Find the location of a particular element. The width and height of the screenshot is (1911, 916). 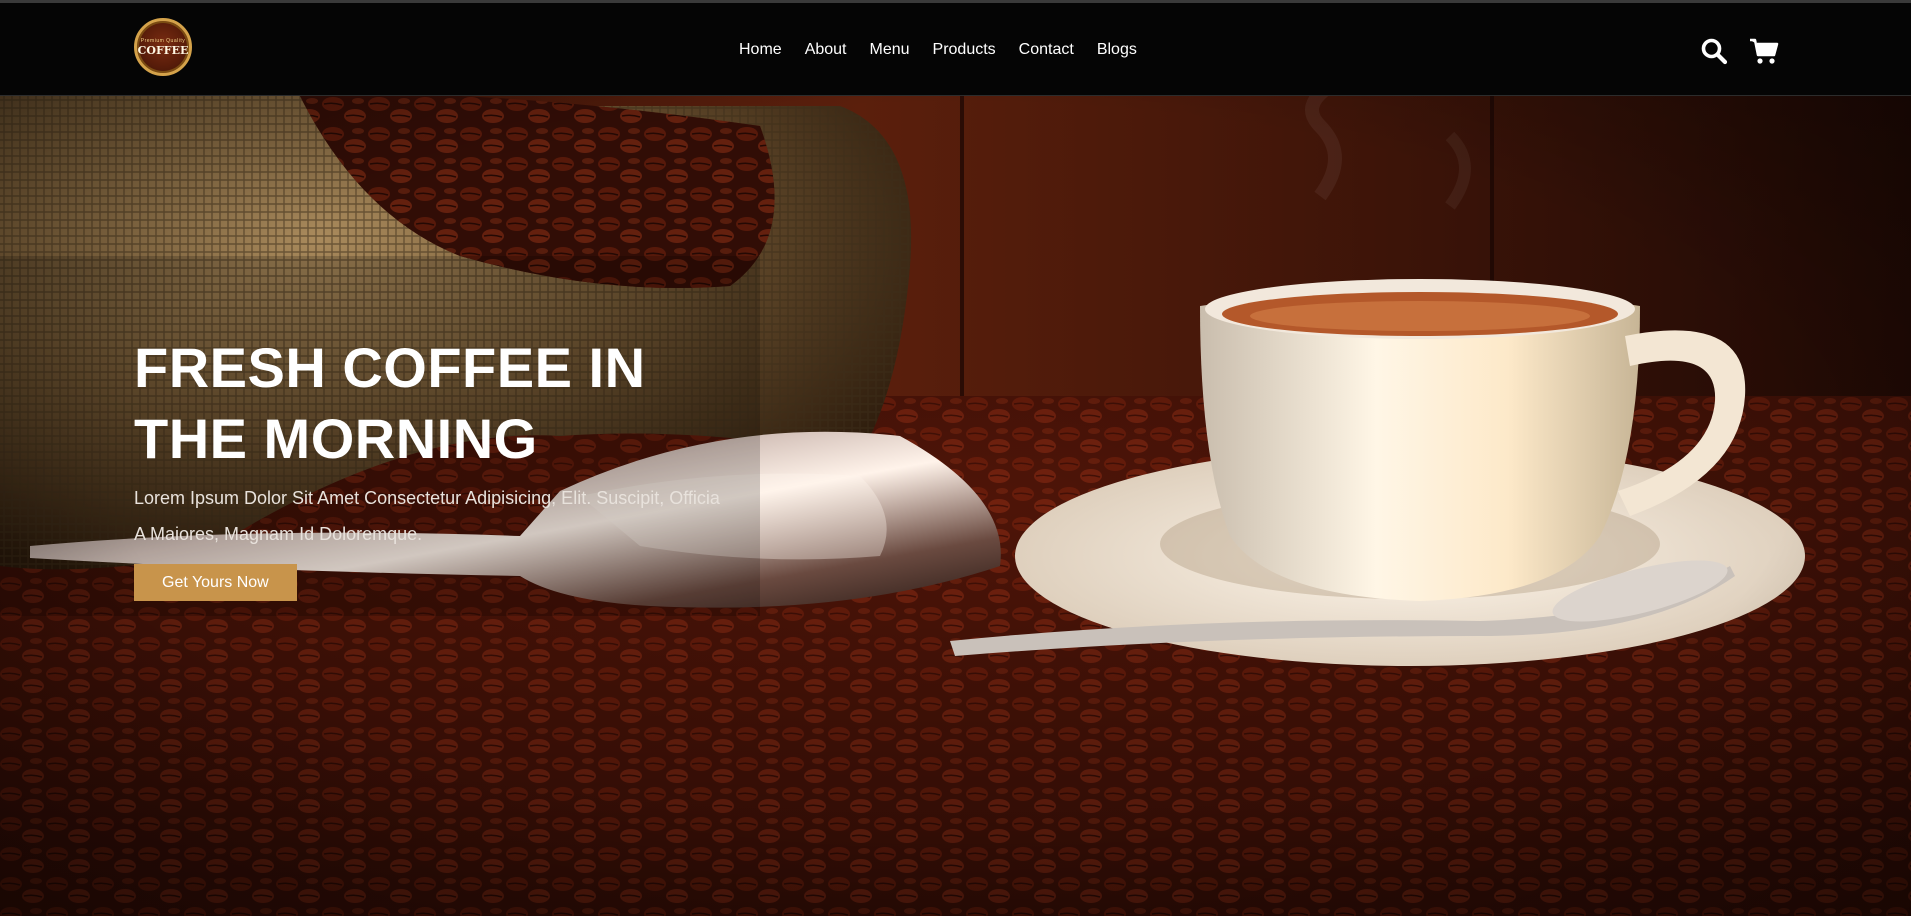

hero-title-line2: THE MORNING is located at coordinates (336, 438).